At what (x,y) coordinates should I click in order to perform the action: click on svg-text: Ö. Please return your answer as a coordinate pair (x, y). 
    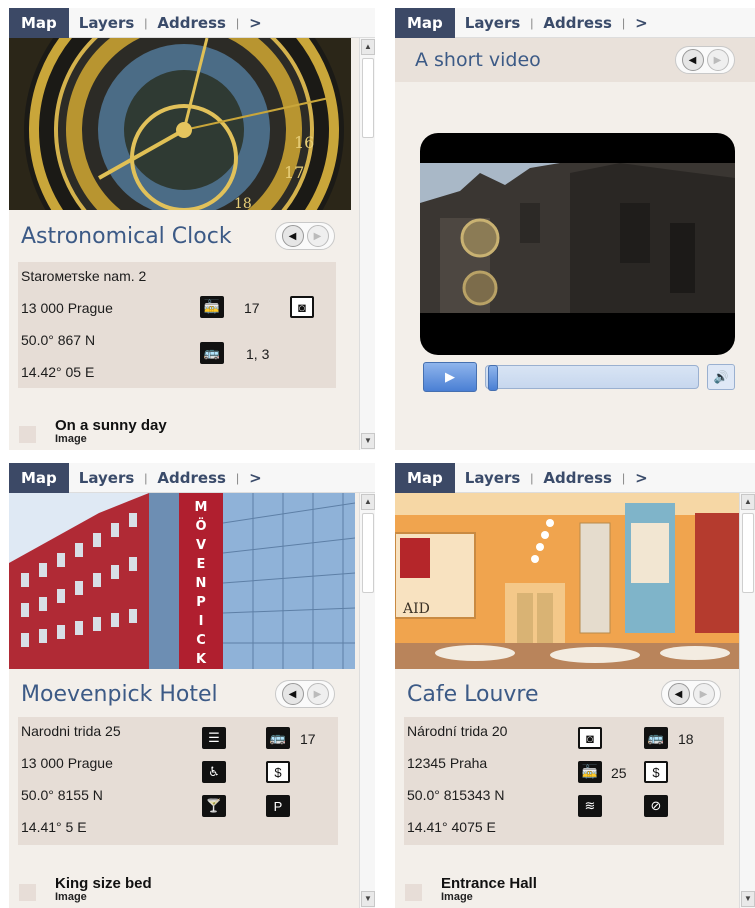
    Looking at the image, I should click on (200, 526).